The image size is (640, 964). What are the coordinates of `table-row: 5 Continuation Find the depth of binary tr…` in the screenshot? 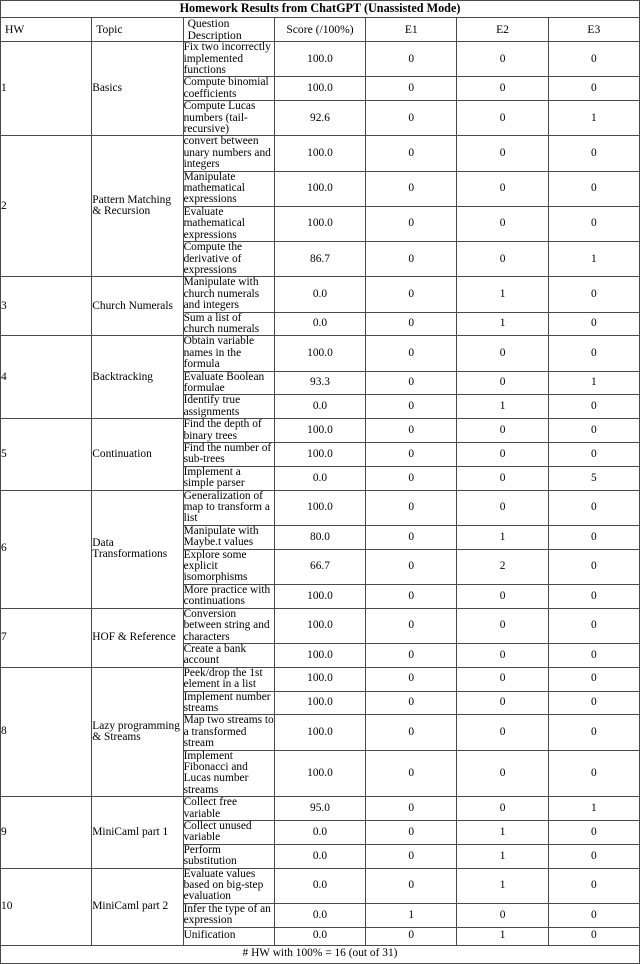 It's located at (320, 454).